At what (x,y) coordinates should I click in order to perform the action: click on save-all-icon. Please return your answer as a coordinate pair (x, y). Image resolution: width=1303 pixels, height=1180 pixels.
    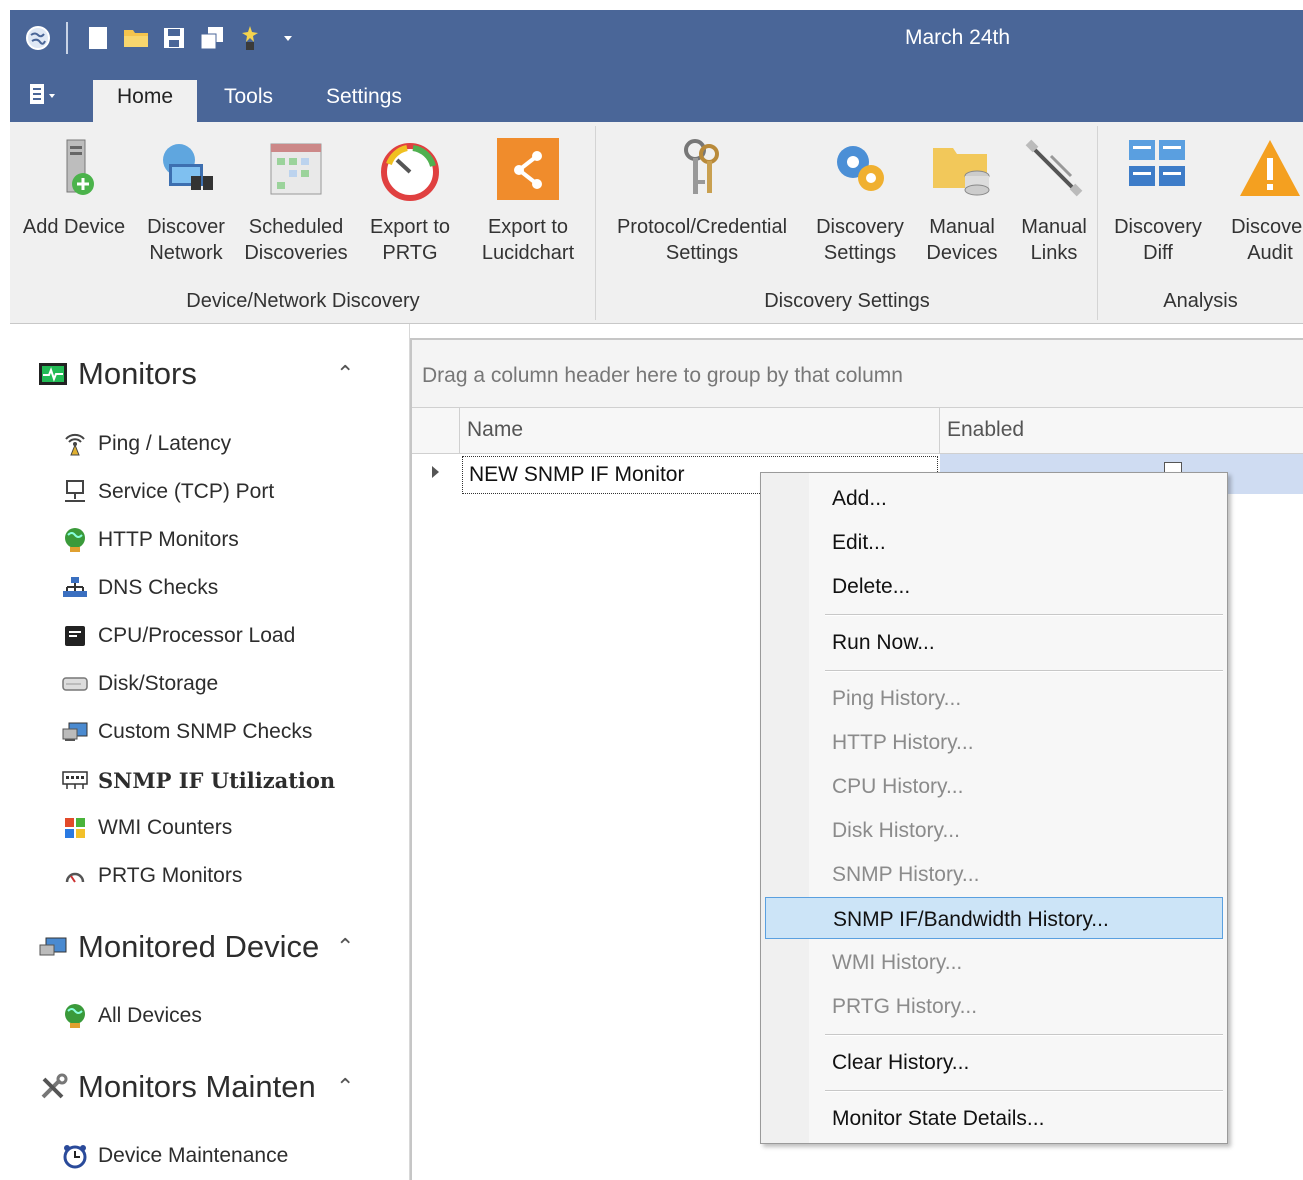
    Looking at the image, I should click on (212, 38).